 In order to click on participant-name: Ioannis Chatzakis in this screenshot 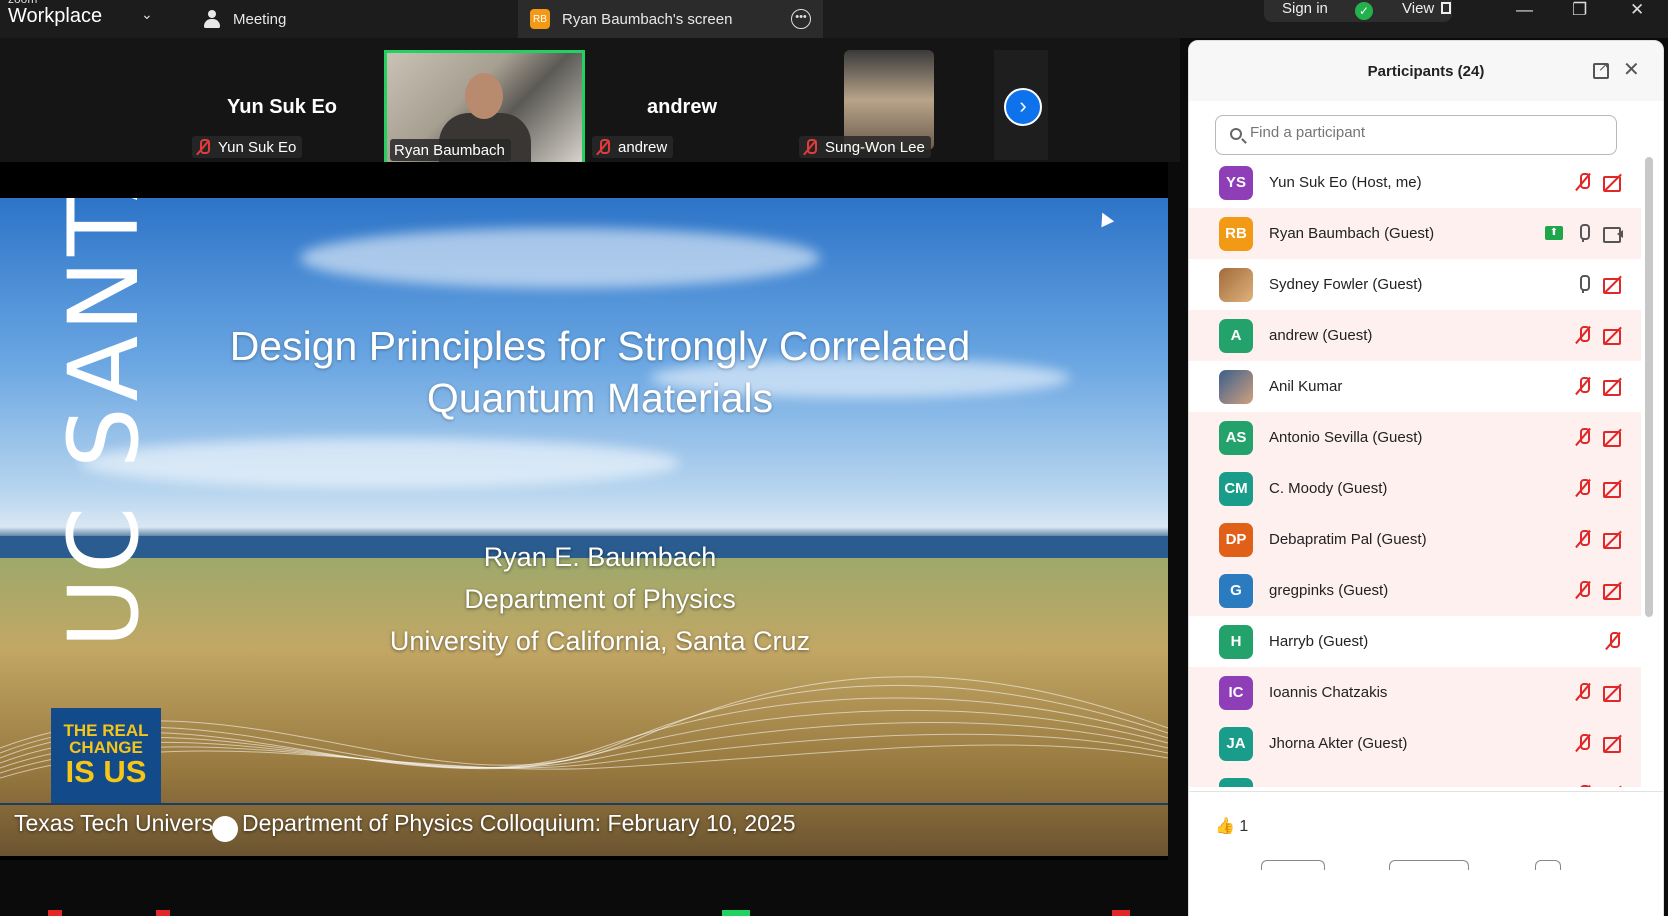, I will do `click(1328, 692)`.